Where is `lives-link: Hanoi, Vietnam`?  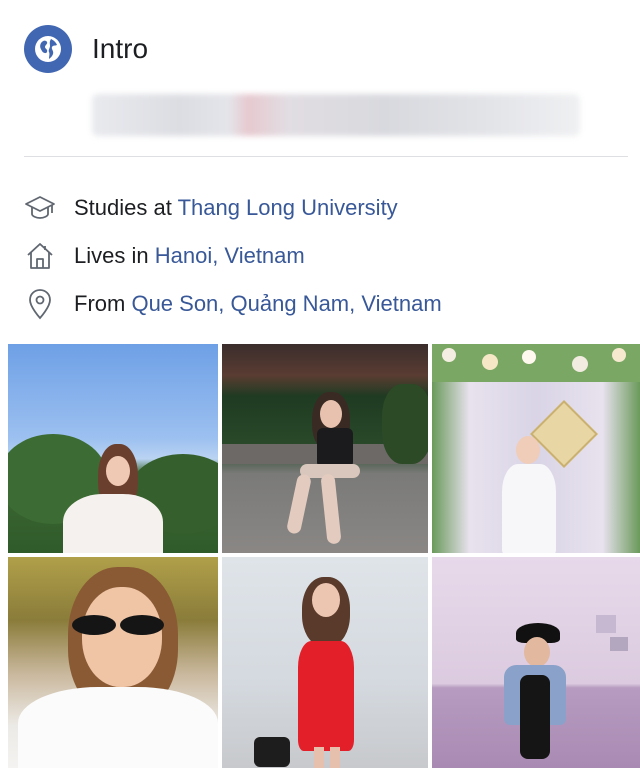 lives-link: Hanoi, Vietnam is located at coordinates (230, 255).